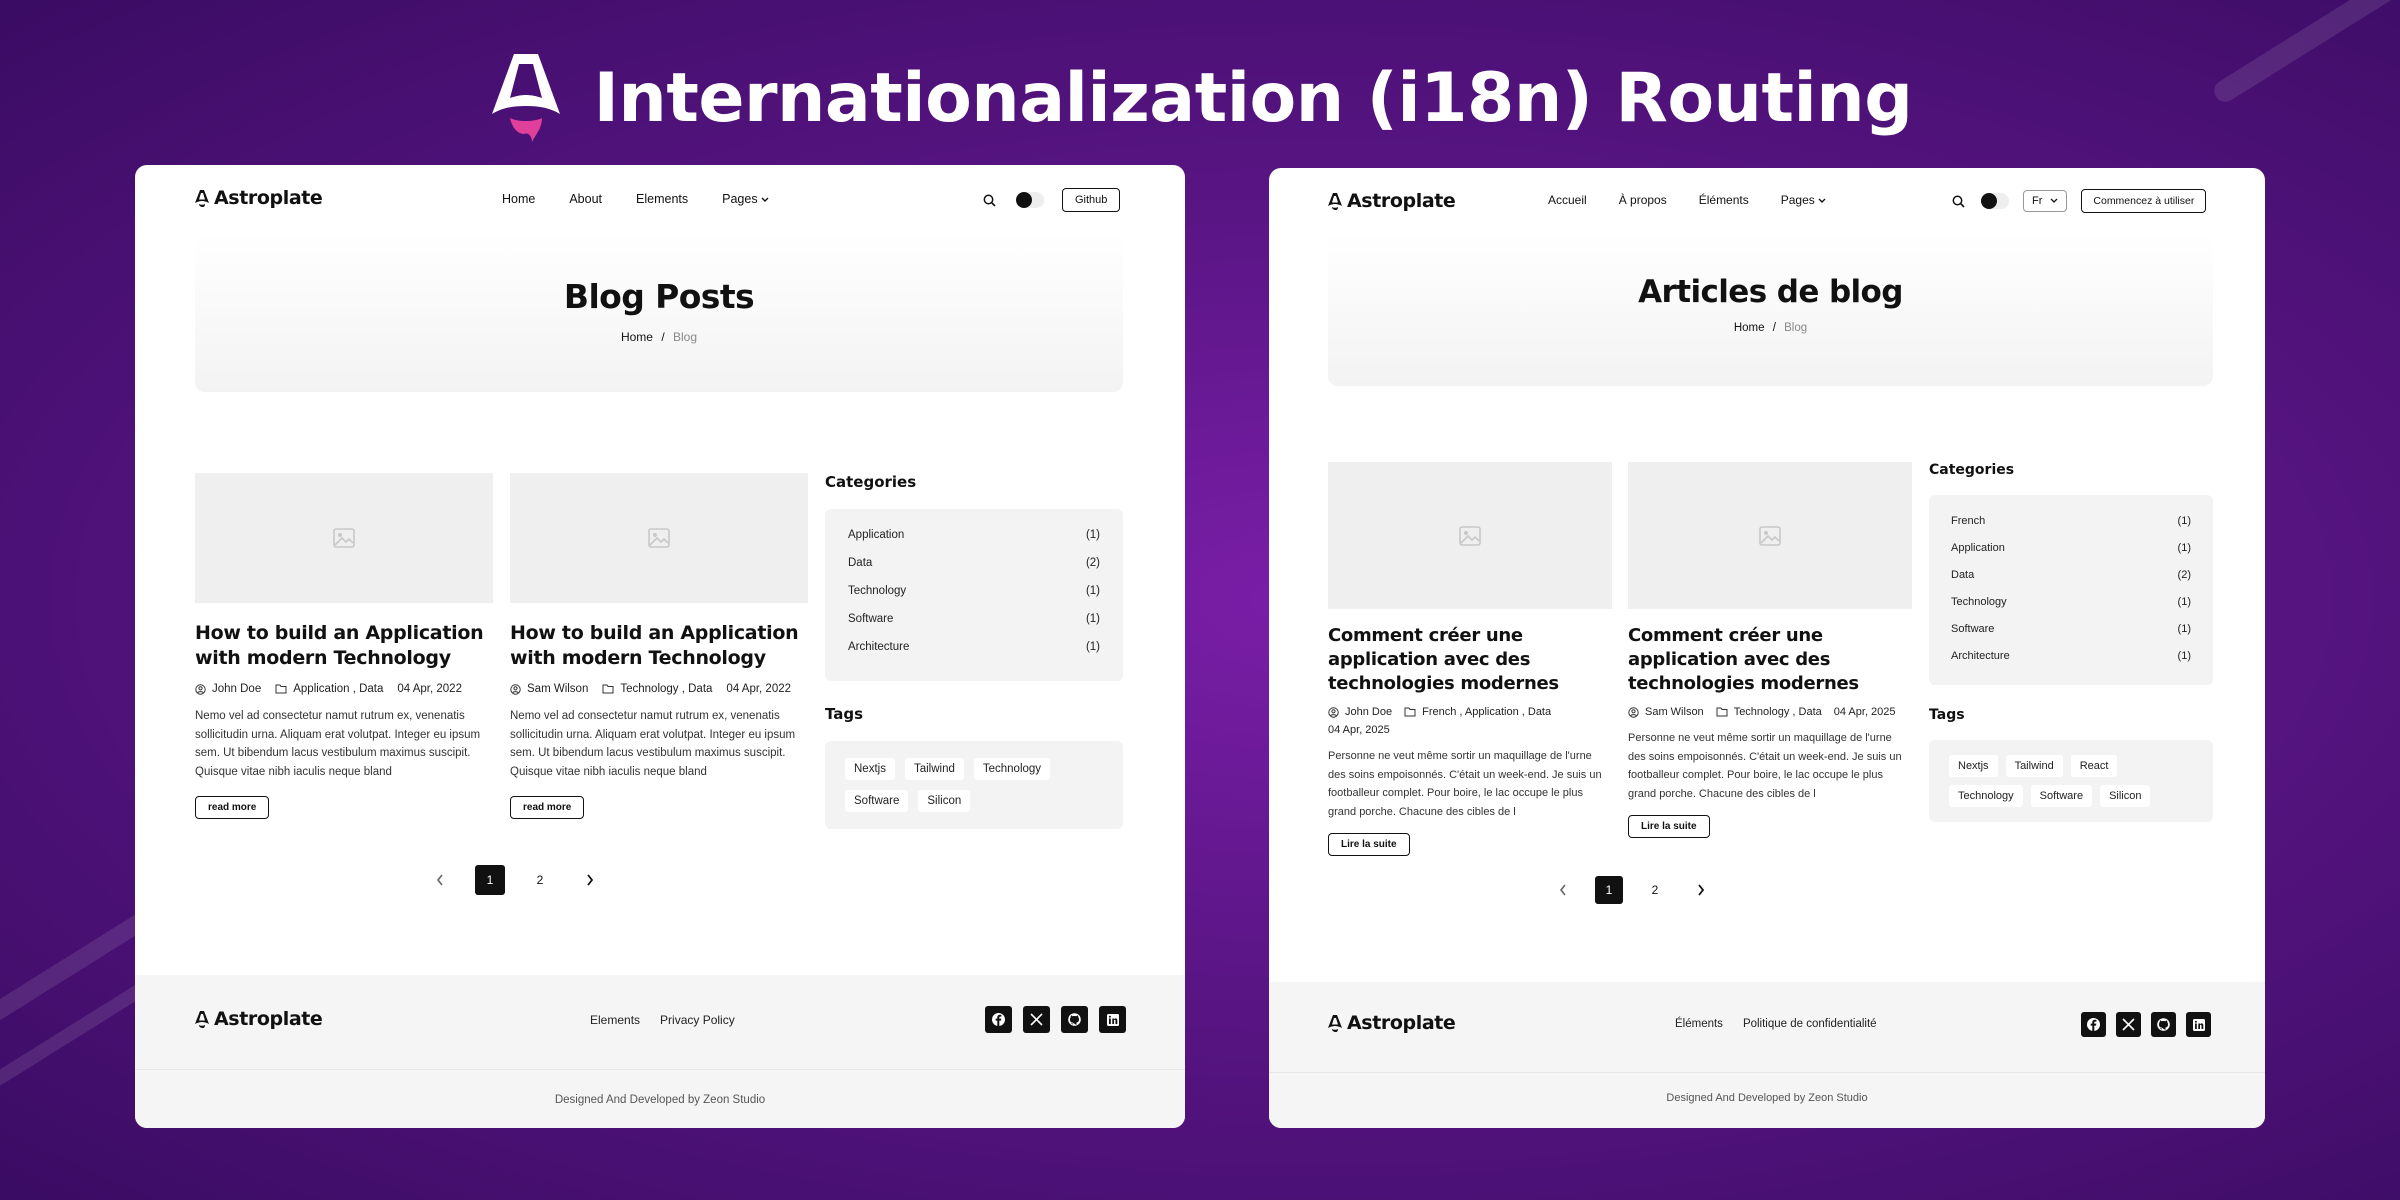 This screenshot has height=1200, width=2400. Describe the element at coordinates (1401, 1023) in the screenshot. I see `brand-name: Astroplate` at that location.